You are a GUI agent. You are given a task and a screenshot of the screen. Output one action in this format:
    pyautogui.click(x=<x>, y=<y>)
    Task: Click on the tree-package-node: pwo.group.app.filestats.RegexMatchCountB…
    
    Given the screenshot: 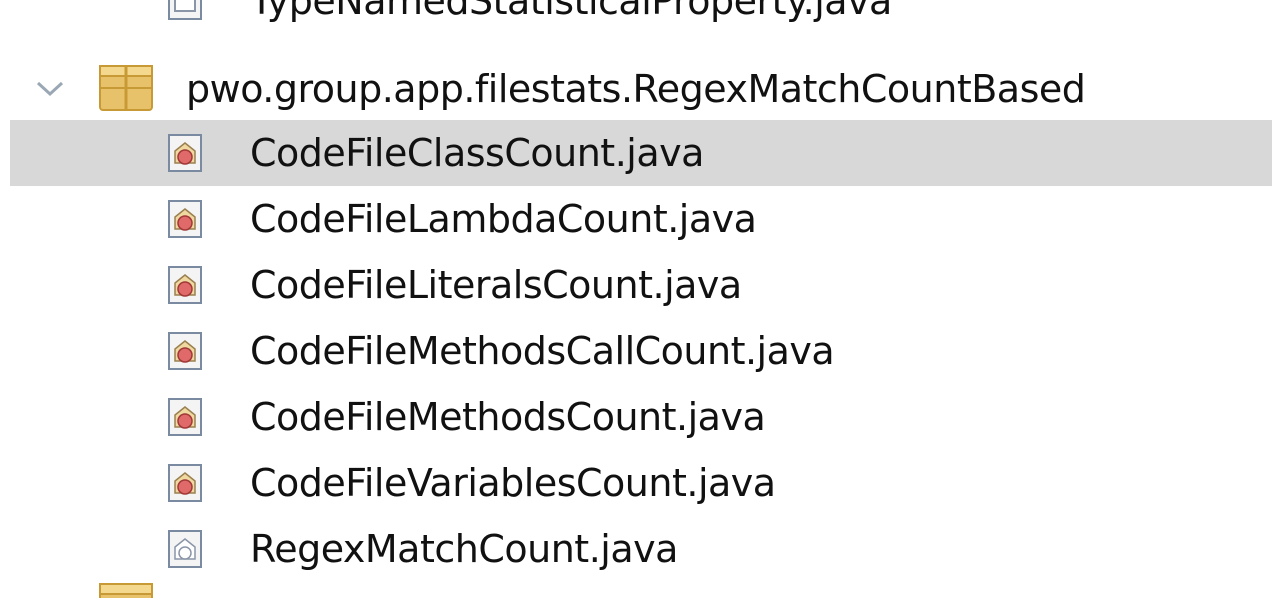 What is the action you would take?
    pyautogui.click(x=636, y=89)
    